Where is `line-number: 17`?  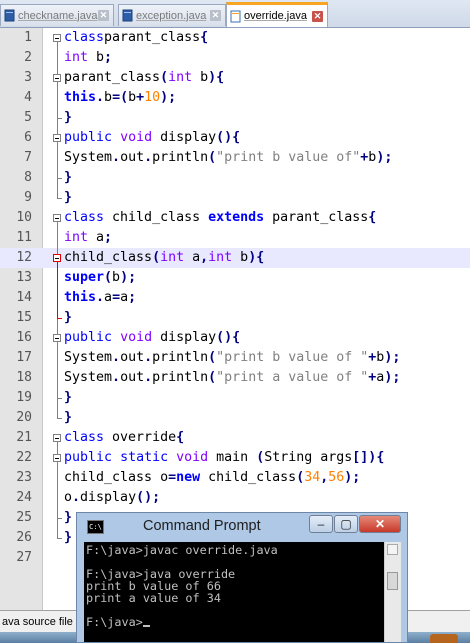
line-number: 17 is located at coordinates (24, 357).